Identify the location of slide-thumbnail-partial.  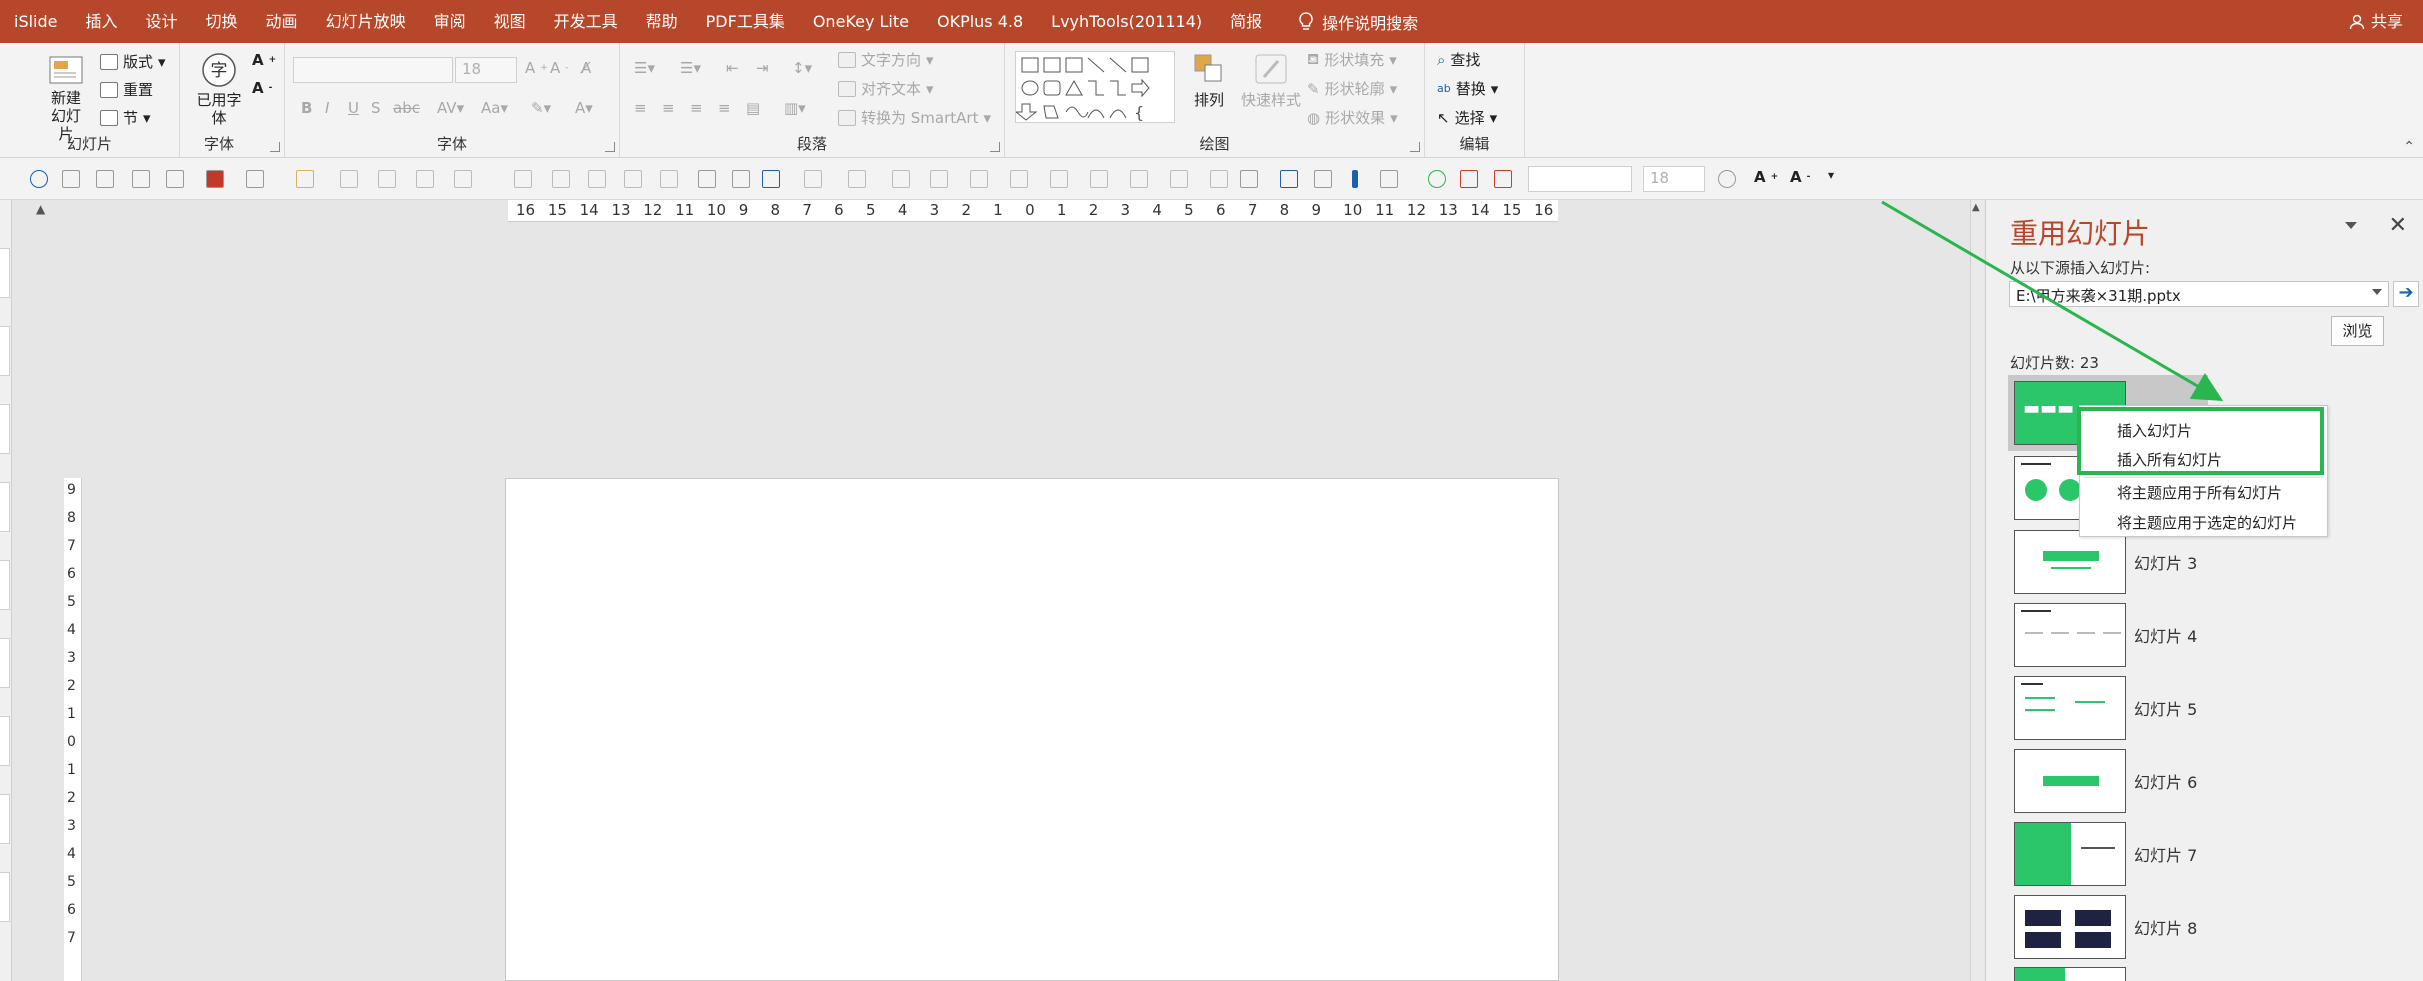
(2070, 974).